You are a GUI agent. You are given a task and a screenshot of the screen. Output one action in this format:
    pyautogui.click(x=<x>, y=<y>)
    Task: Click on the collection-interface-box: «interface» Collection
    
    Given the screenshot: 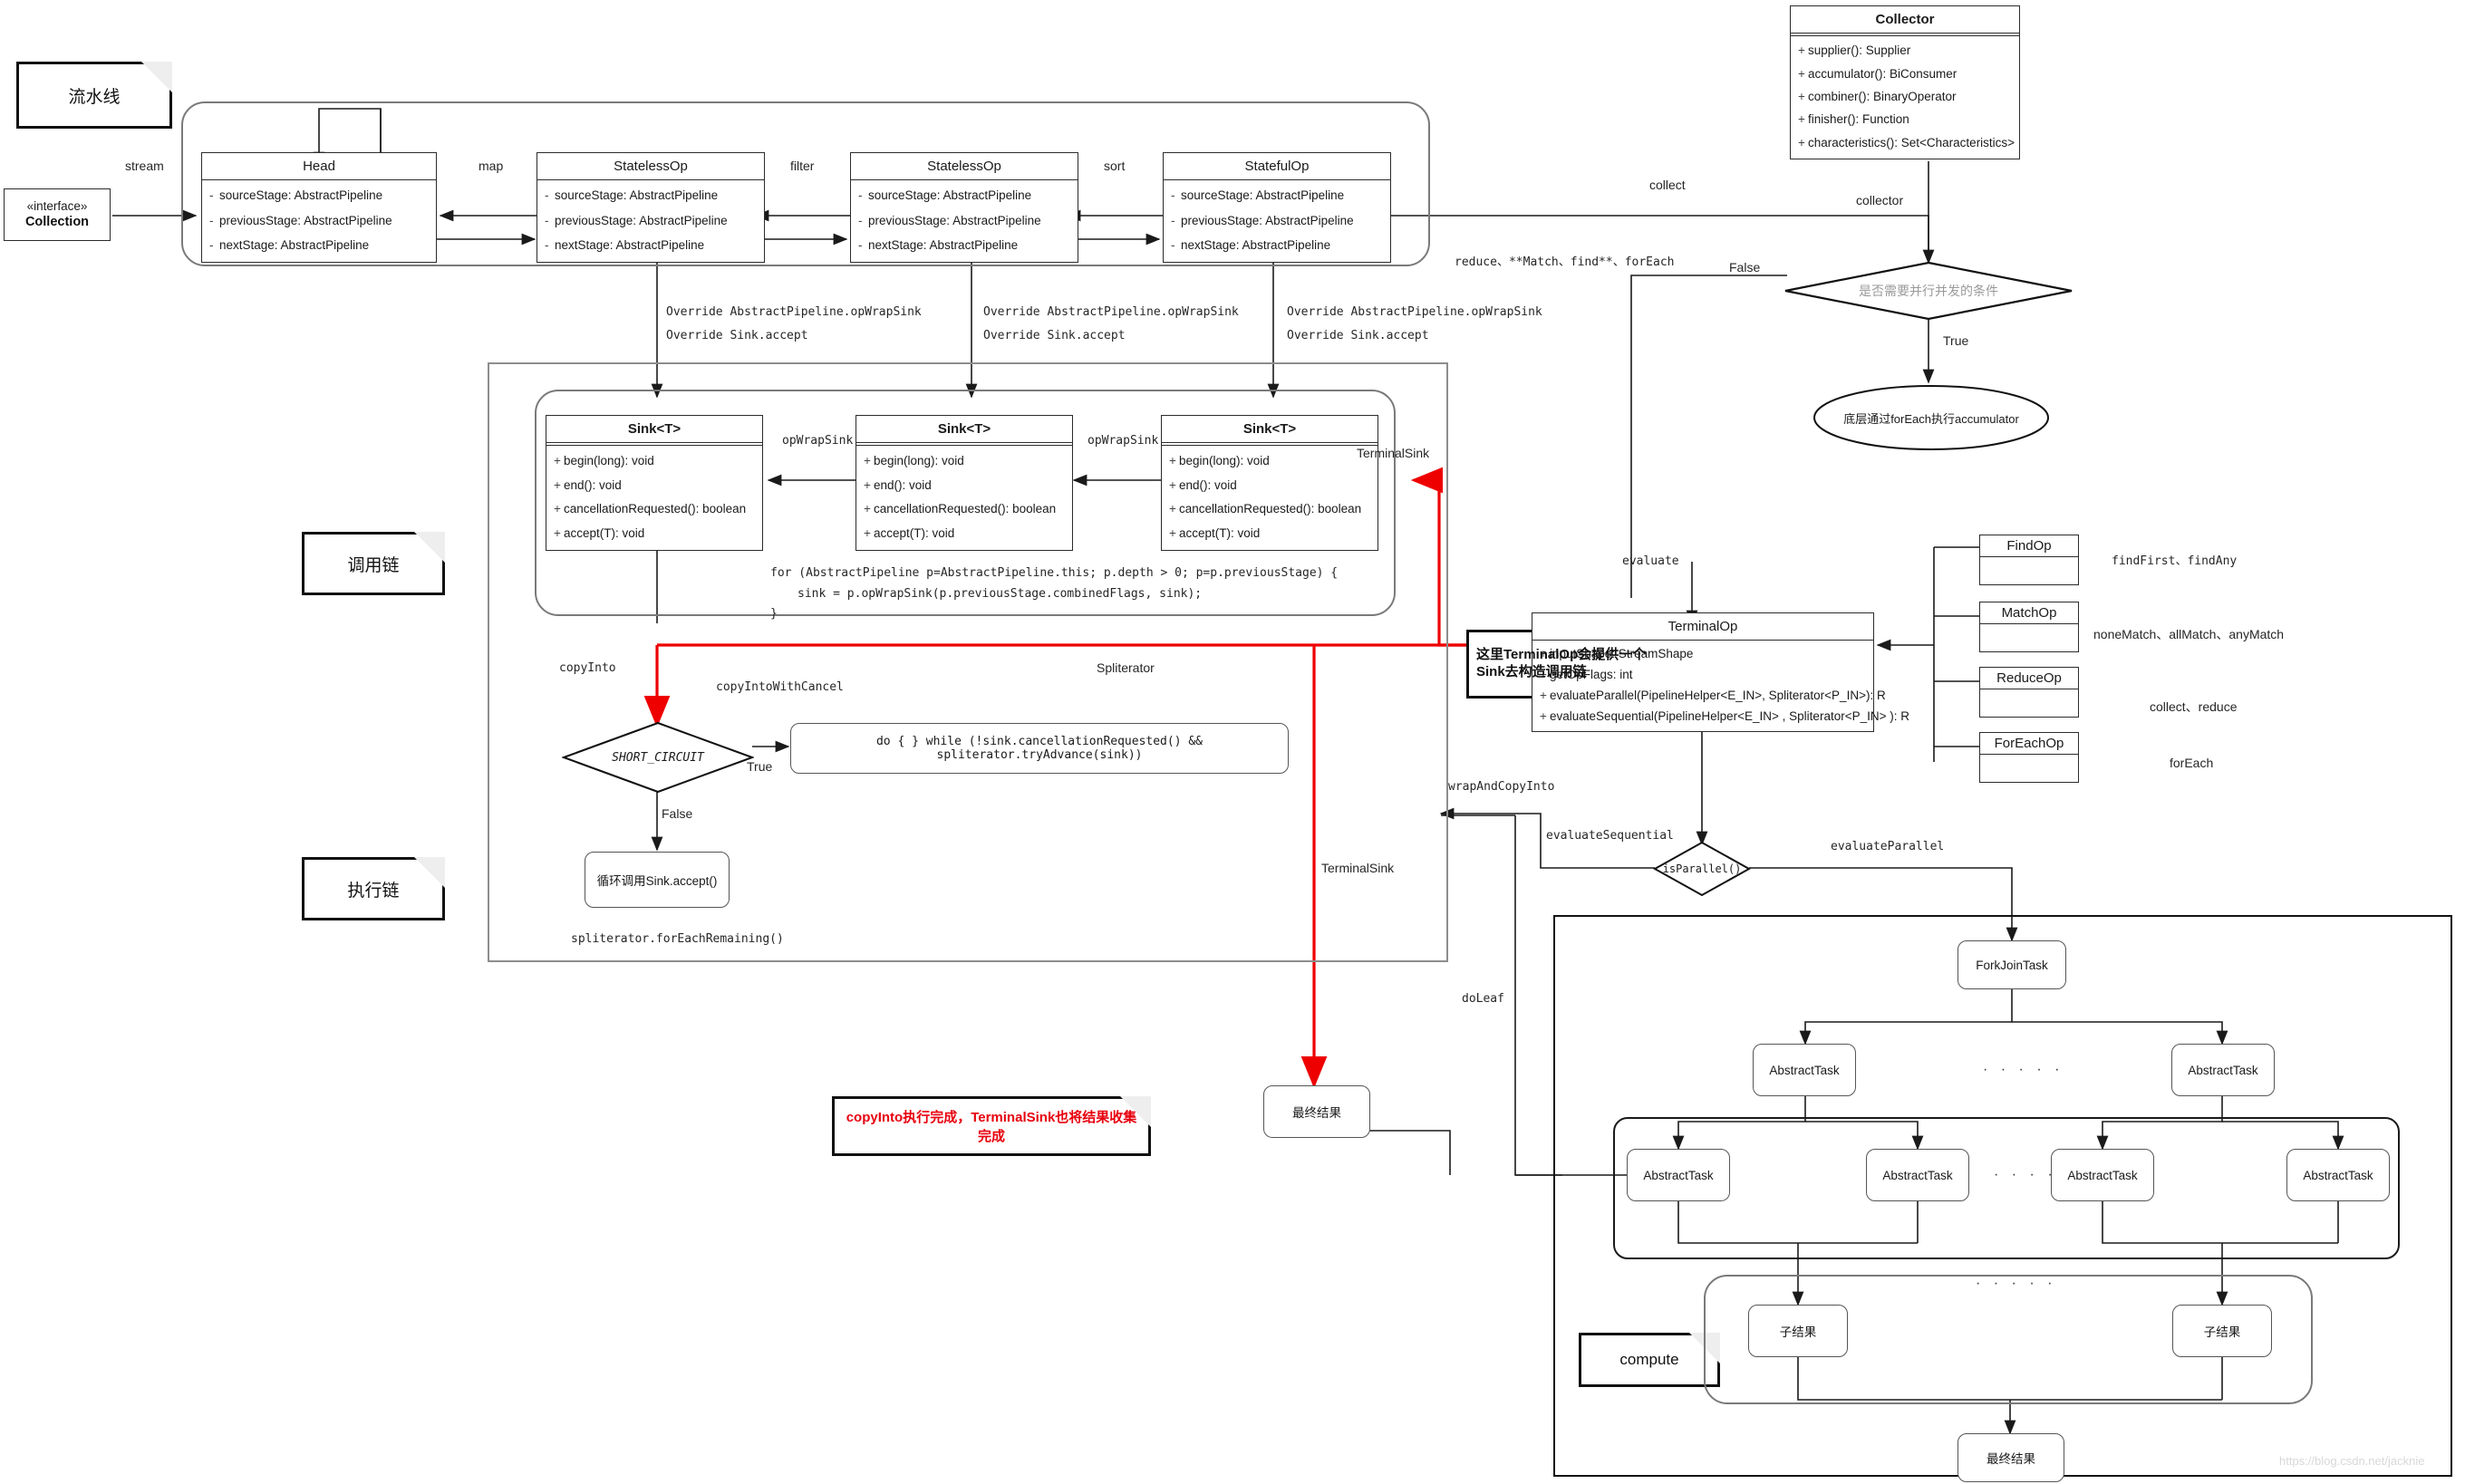 What is the action you would take?
    pyautogui.click(x=57, y=215)
    